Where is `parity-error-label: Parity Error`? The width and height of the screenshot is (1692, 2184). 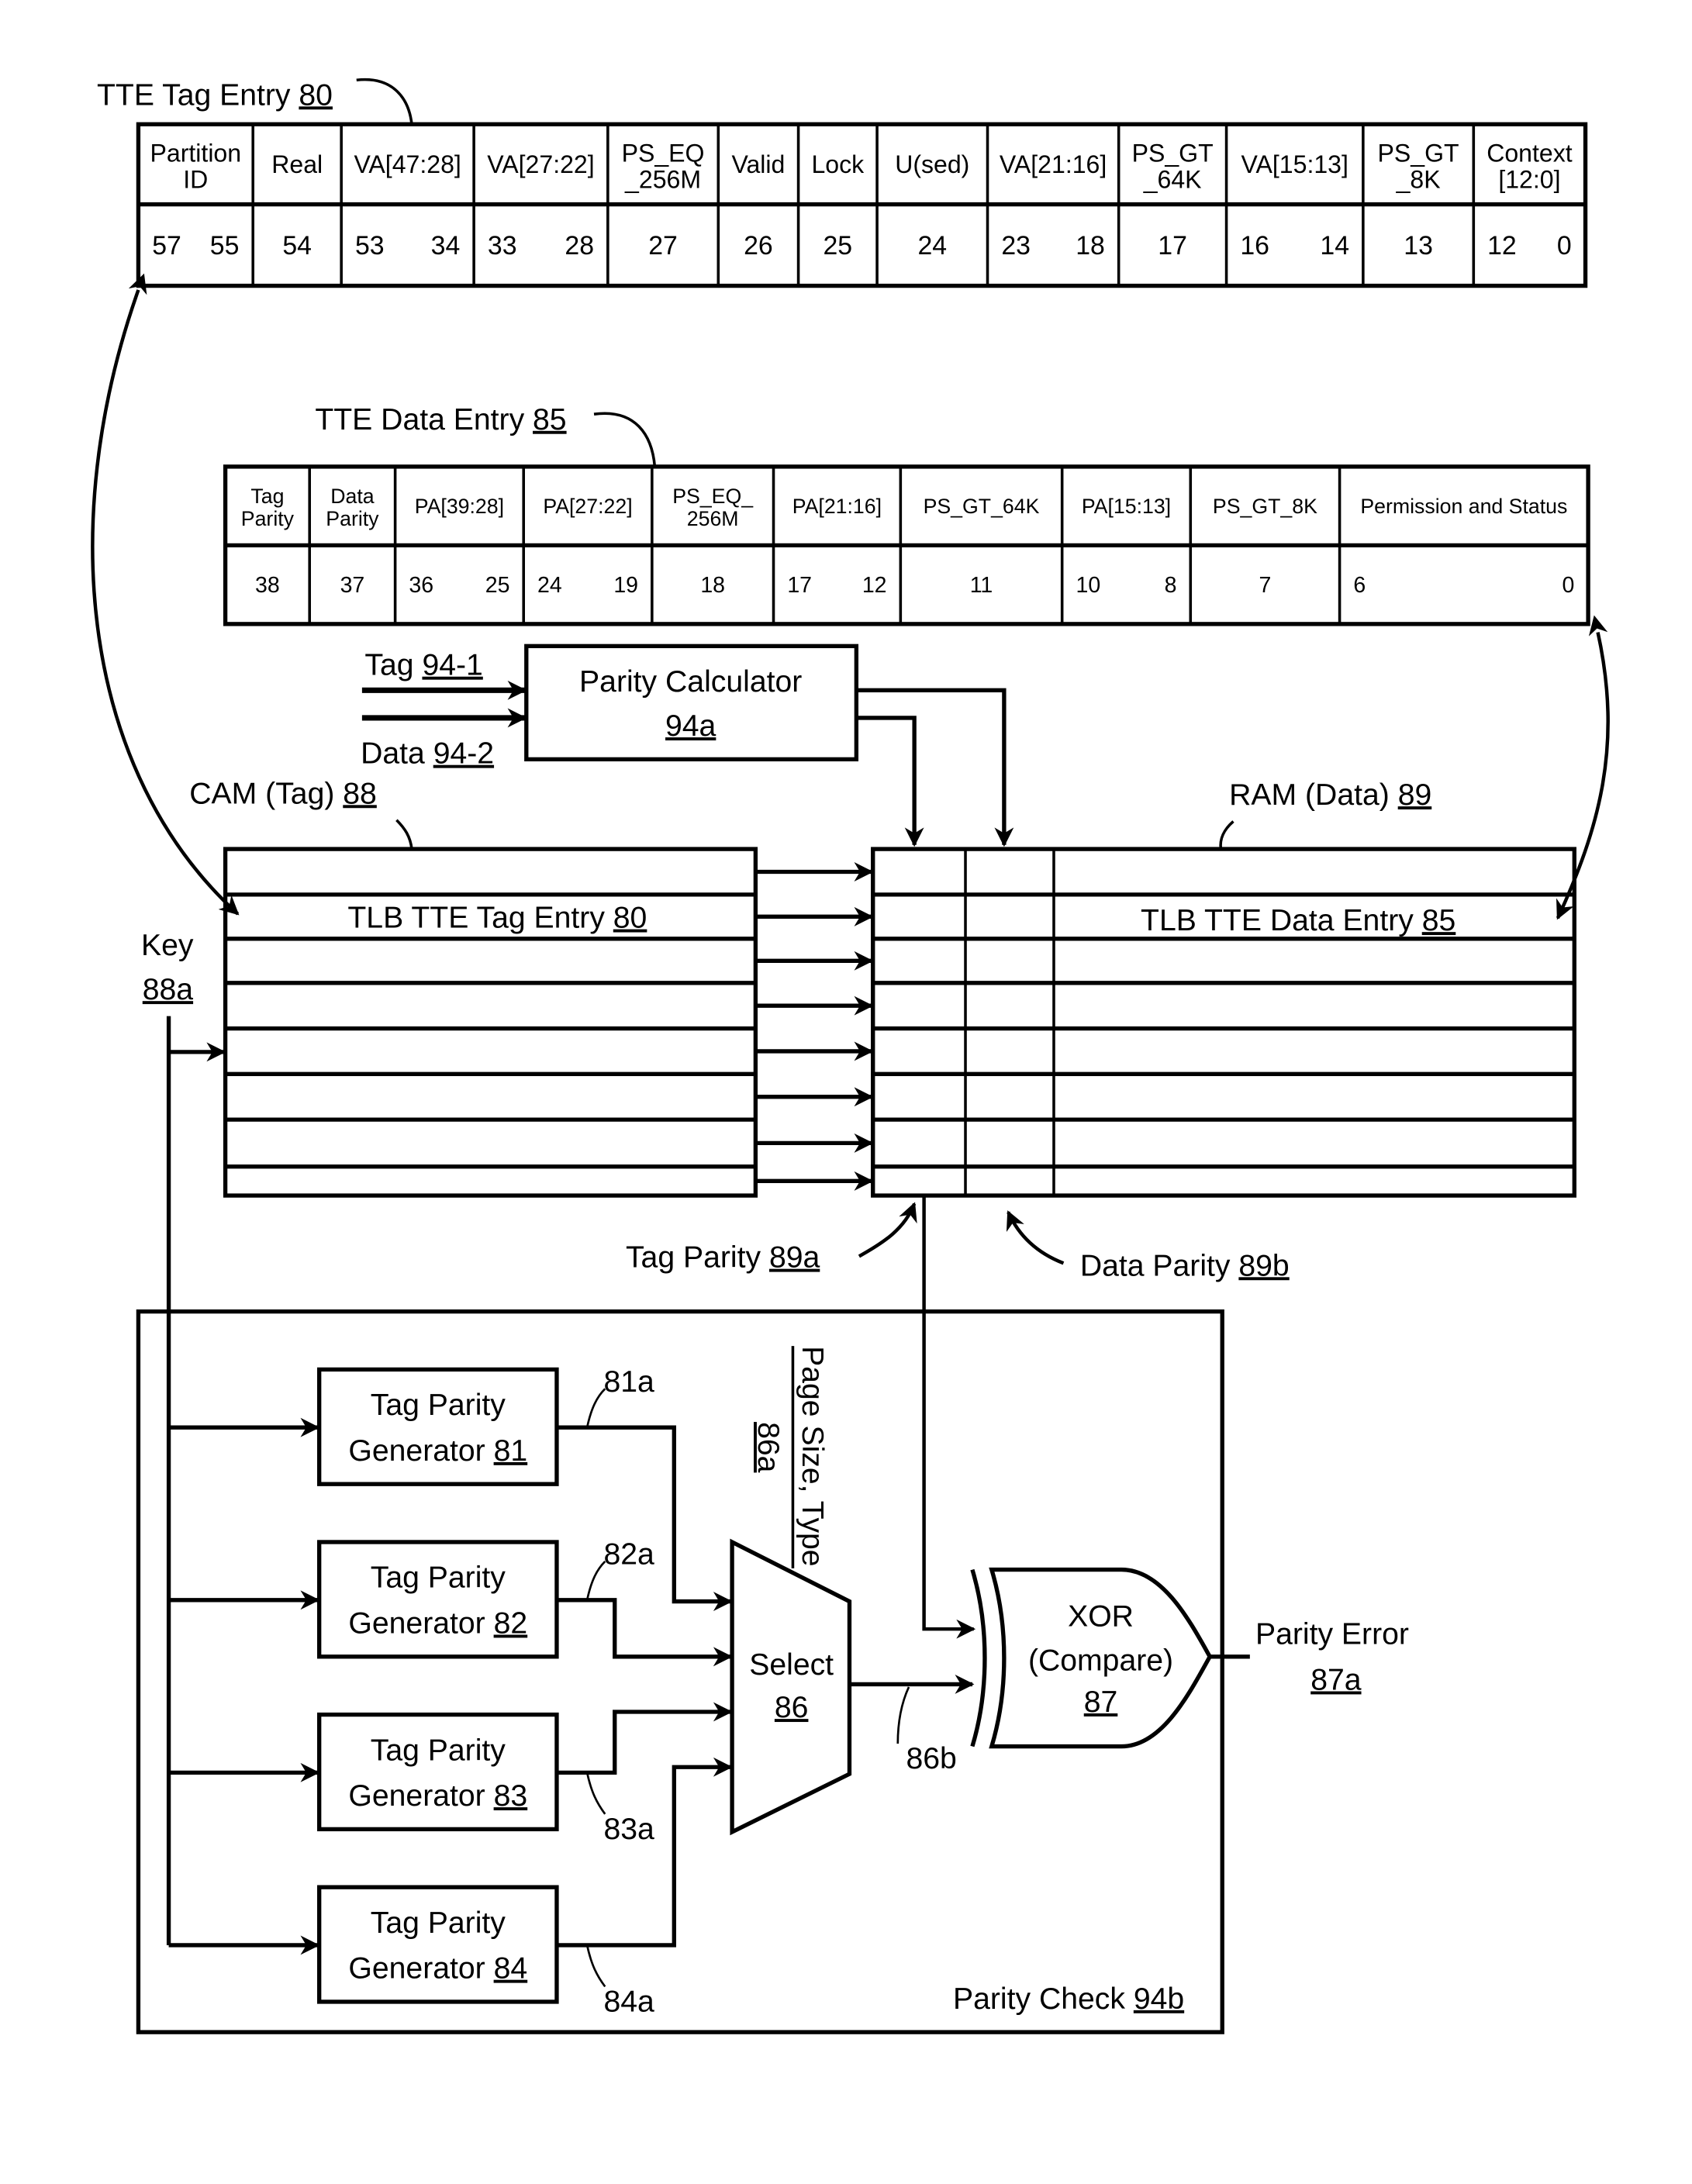
parity-error-label: Parity Error is located at coordinates (1332, 1635).